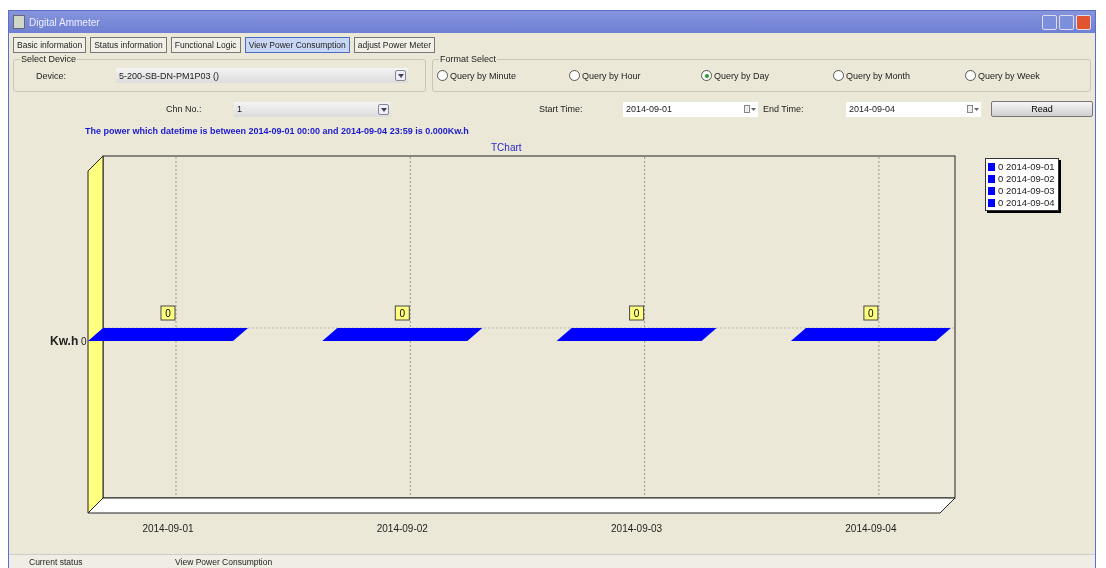 Image resolution: width=1106 pixels, height=568 pixels. I want to click on group-title: Format Select, so click(468, 59).